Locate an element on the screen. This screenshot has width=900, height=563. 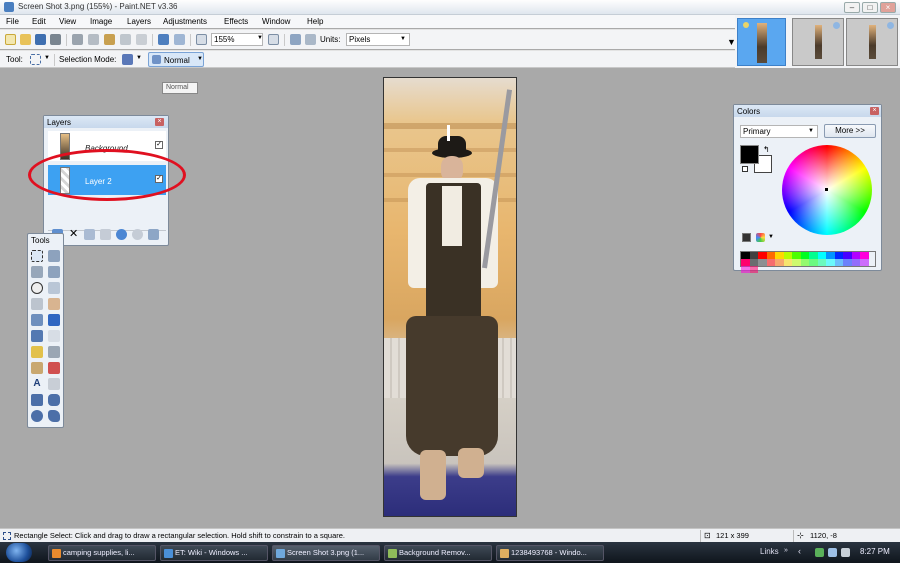
close-button: × is located at coordinates (888, 7).